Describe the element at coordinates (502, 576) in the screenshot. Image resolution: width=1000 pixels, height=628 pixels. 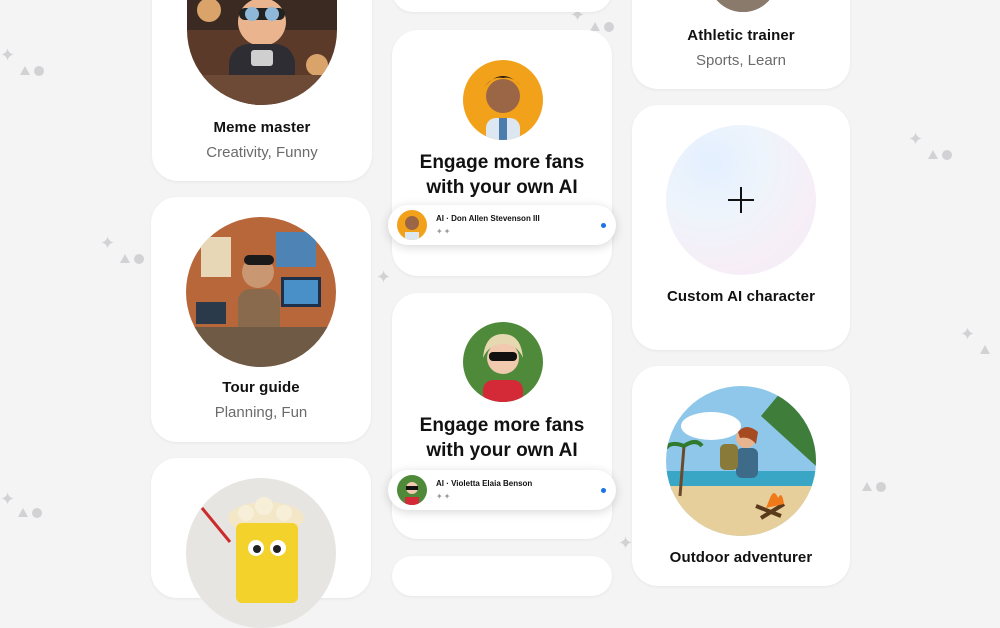
I see `promo-card-bottom-partial` at that location.